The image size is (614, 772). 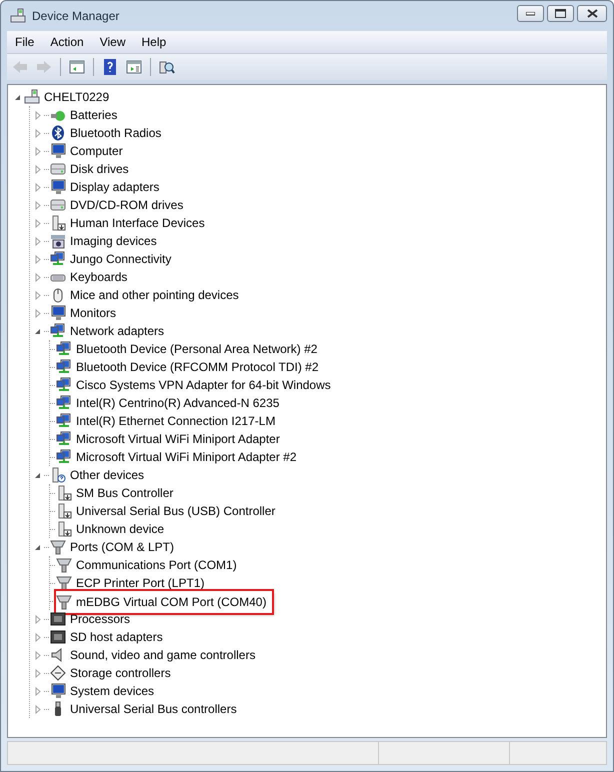 What do you see at coordinates (92, 169) in the screenshot?
I see `tree-item: Disk drives` at bounding box center [92, 169].